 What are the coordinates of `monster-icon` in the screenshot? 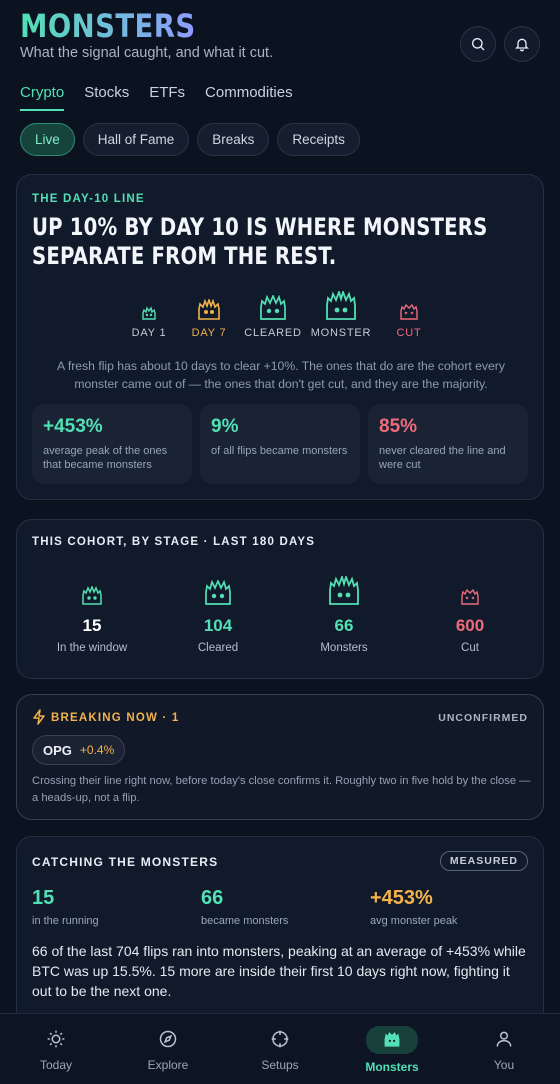 It's located at (392, 1039).